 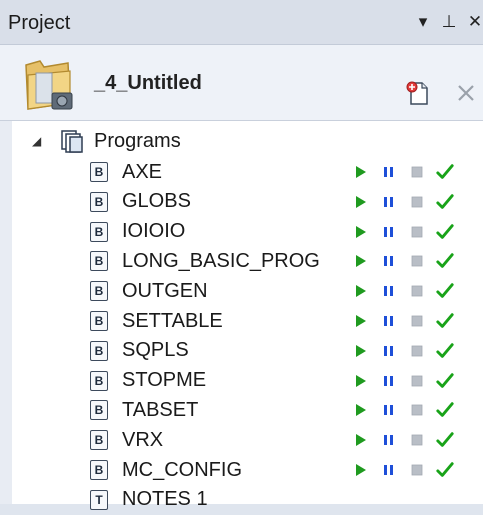 What do you see at coordinates (137, 140) in the screenshot?
I see `tree-root-label: Programs` at bounding box center [137, 140].